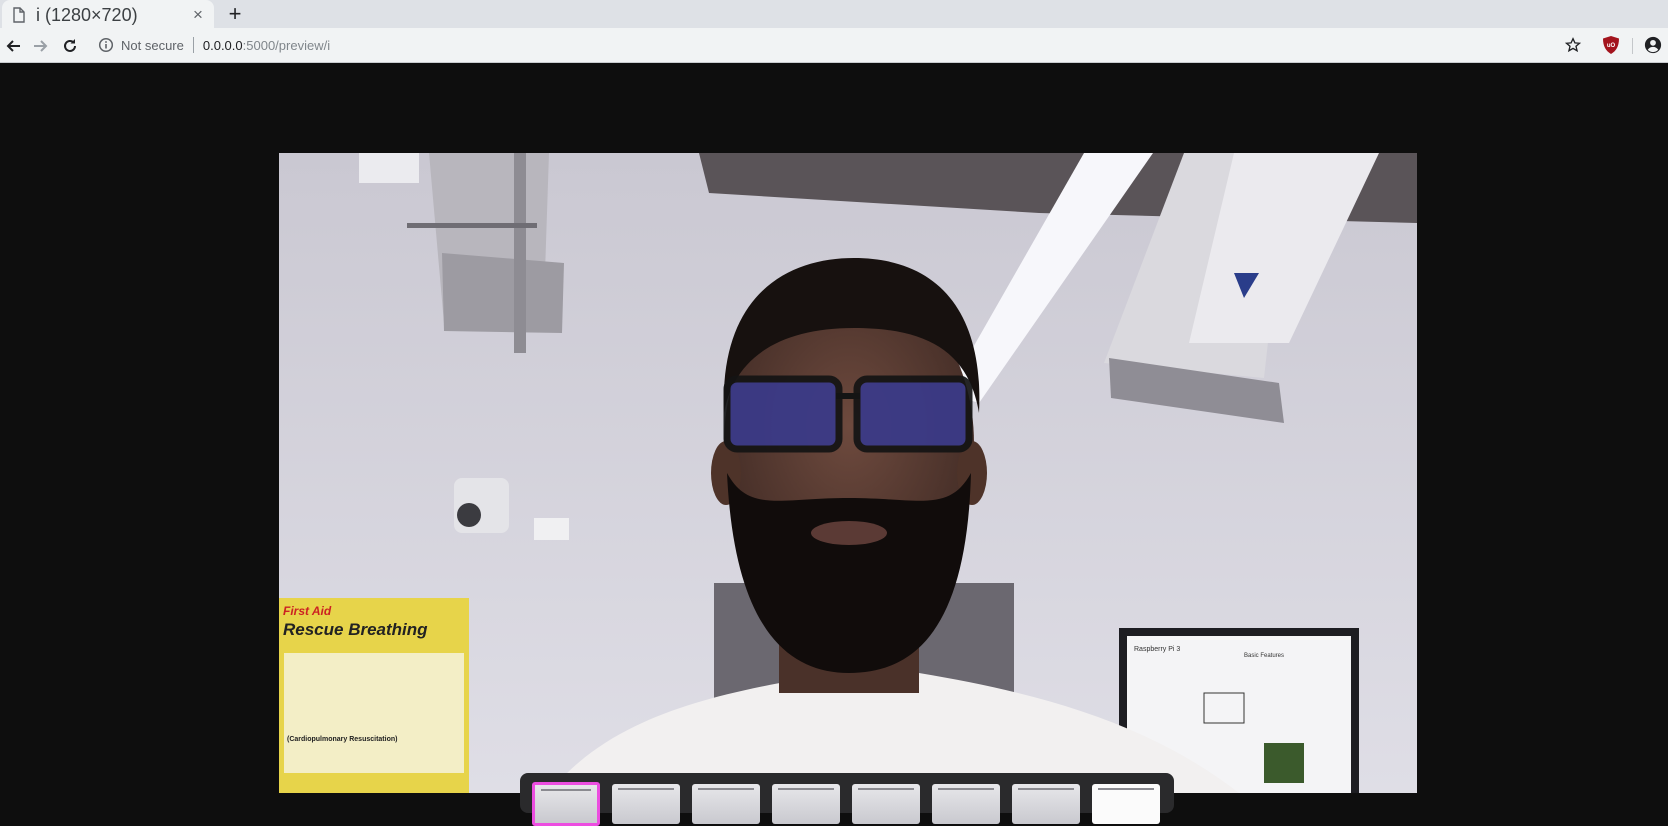 The width and height of the screenshot is (1668, 826). What do you see at coordinates (198, 14) in the screenshot?
I see `tab-close-icon: ×` at bounding box center [198, 14].